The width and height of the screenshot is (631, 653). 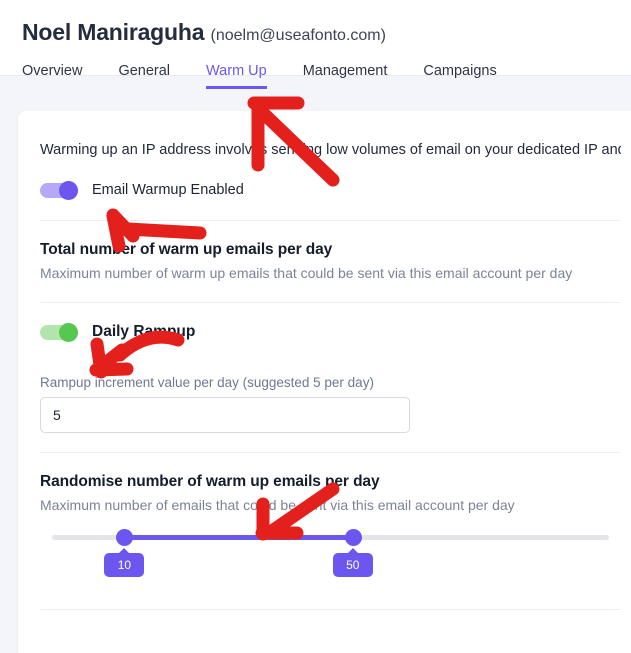 What do you see at coordinates (330, 332) in the screenshot?
I see `daily-rampup-row: Daily Rampup` at bounding box center [330, 332].